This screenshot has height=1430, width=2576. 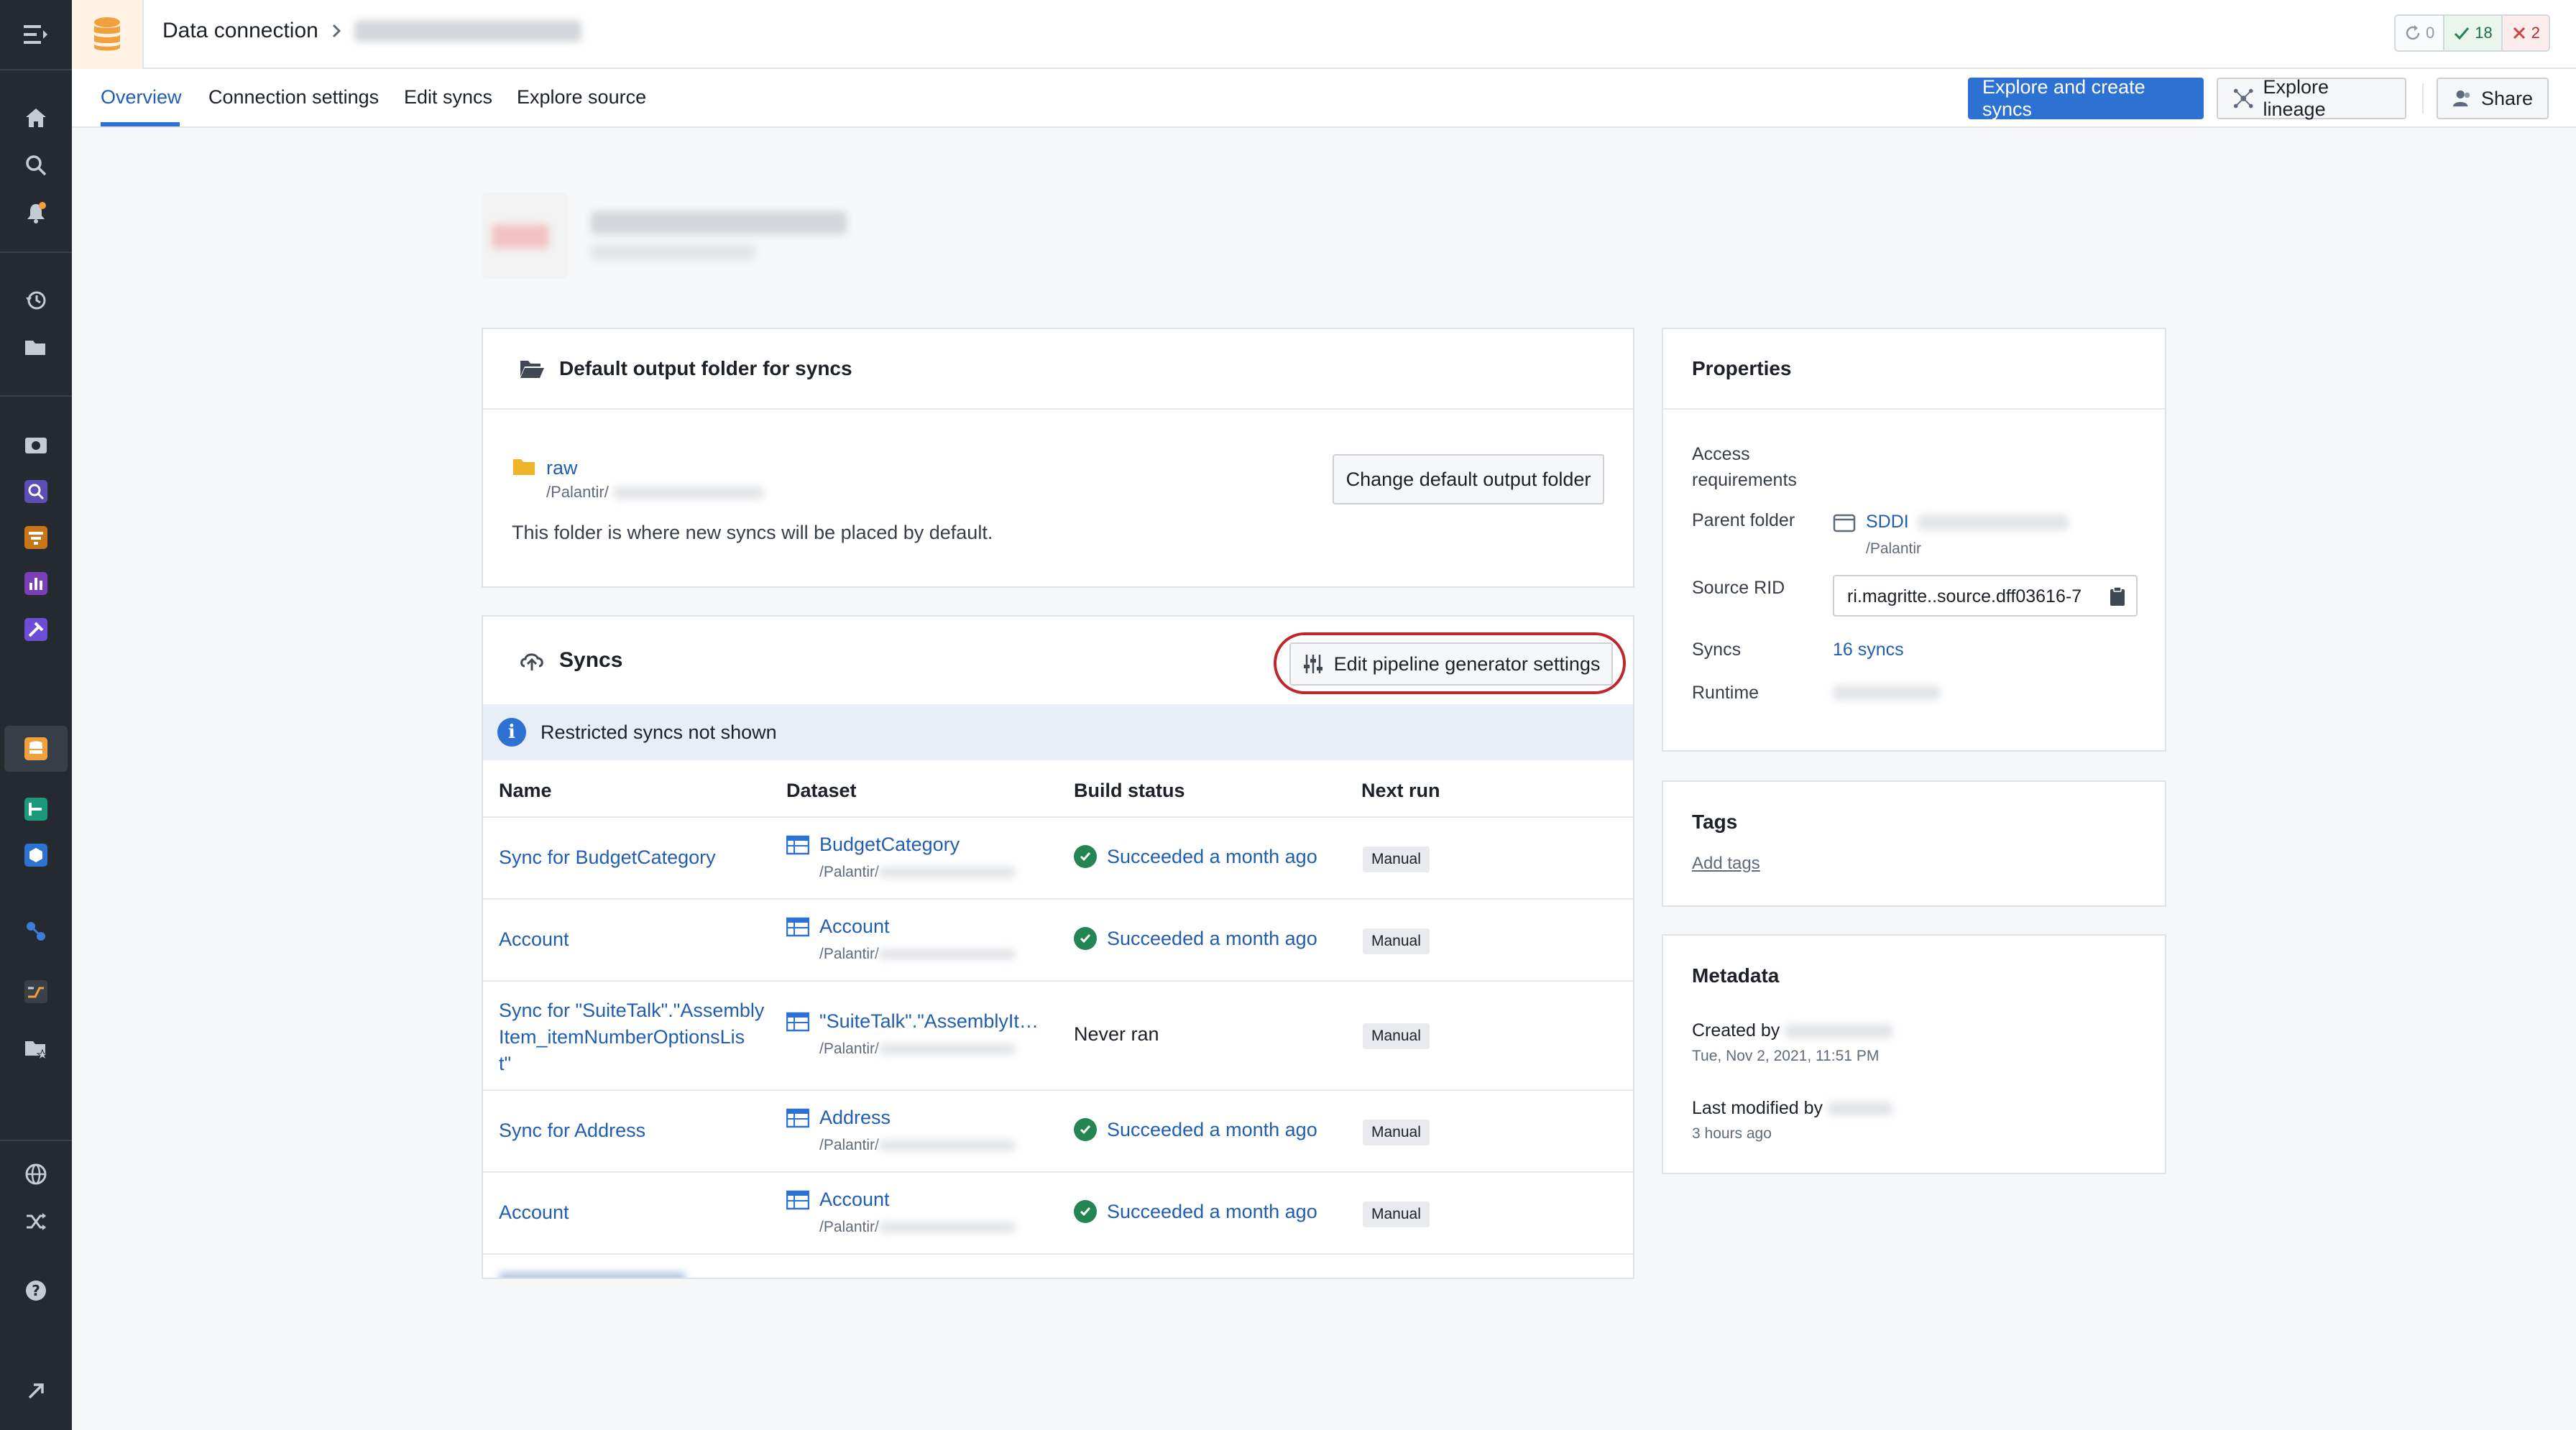 I want to click on created-by-label: Created by, so click(x=1792, y=1030).